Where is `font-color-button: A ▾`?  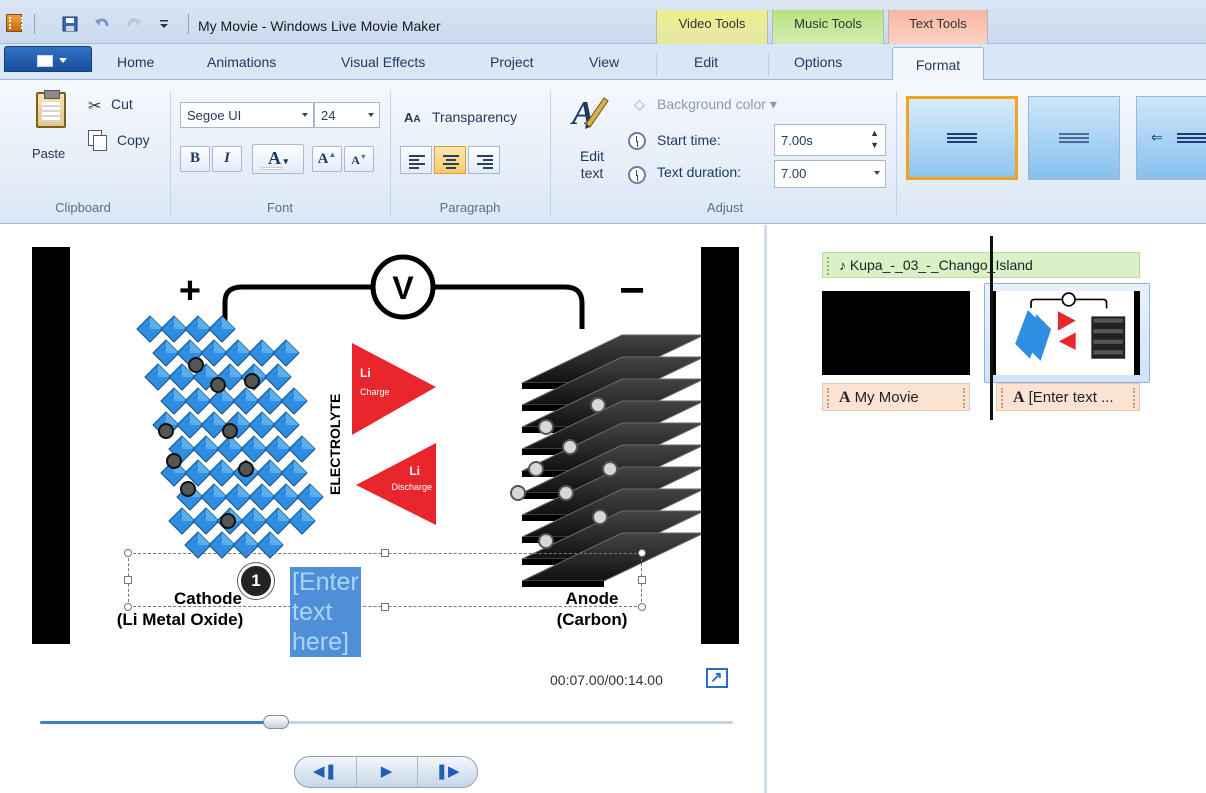 font-color-button: A ▾ is located at coordinates (278, 159).